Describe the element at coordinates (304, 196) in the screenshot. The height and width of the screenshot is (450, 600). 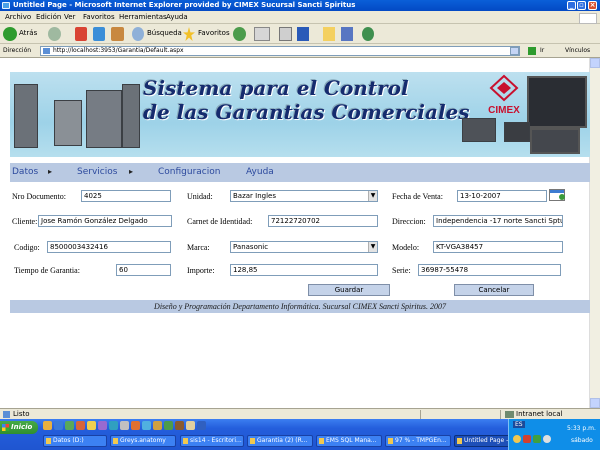
I see `unidad-select: Bazar Ingles ▼` at that location.